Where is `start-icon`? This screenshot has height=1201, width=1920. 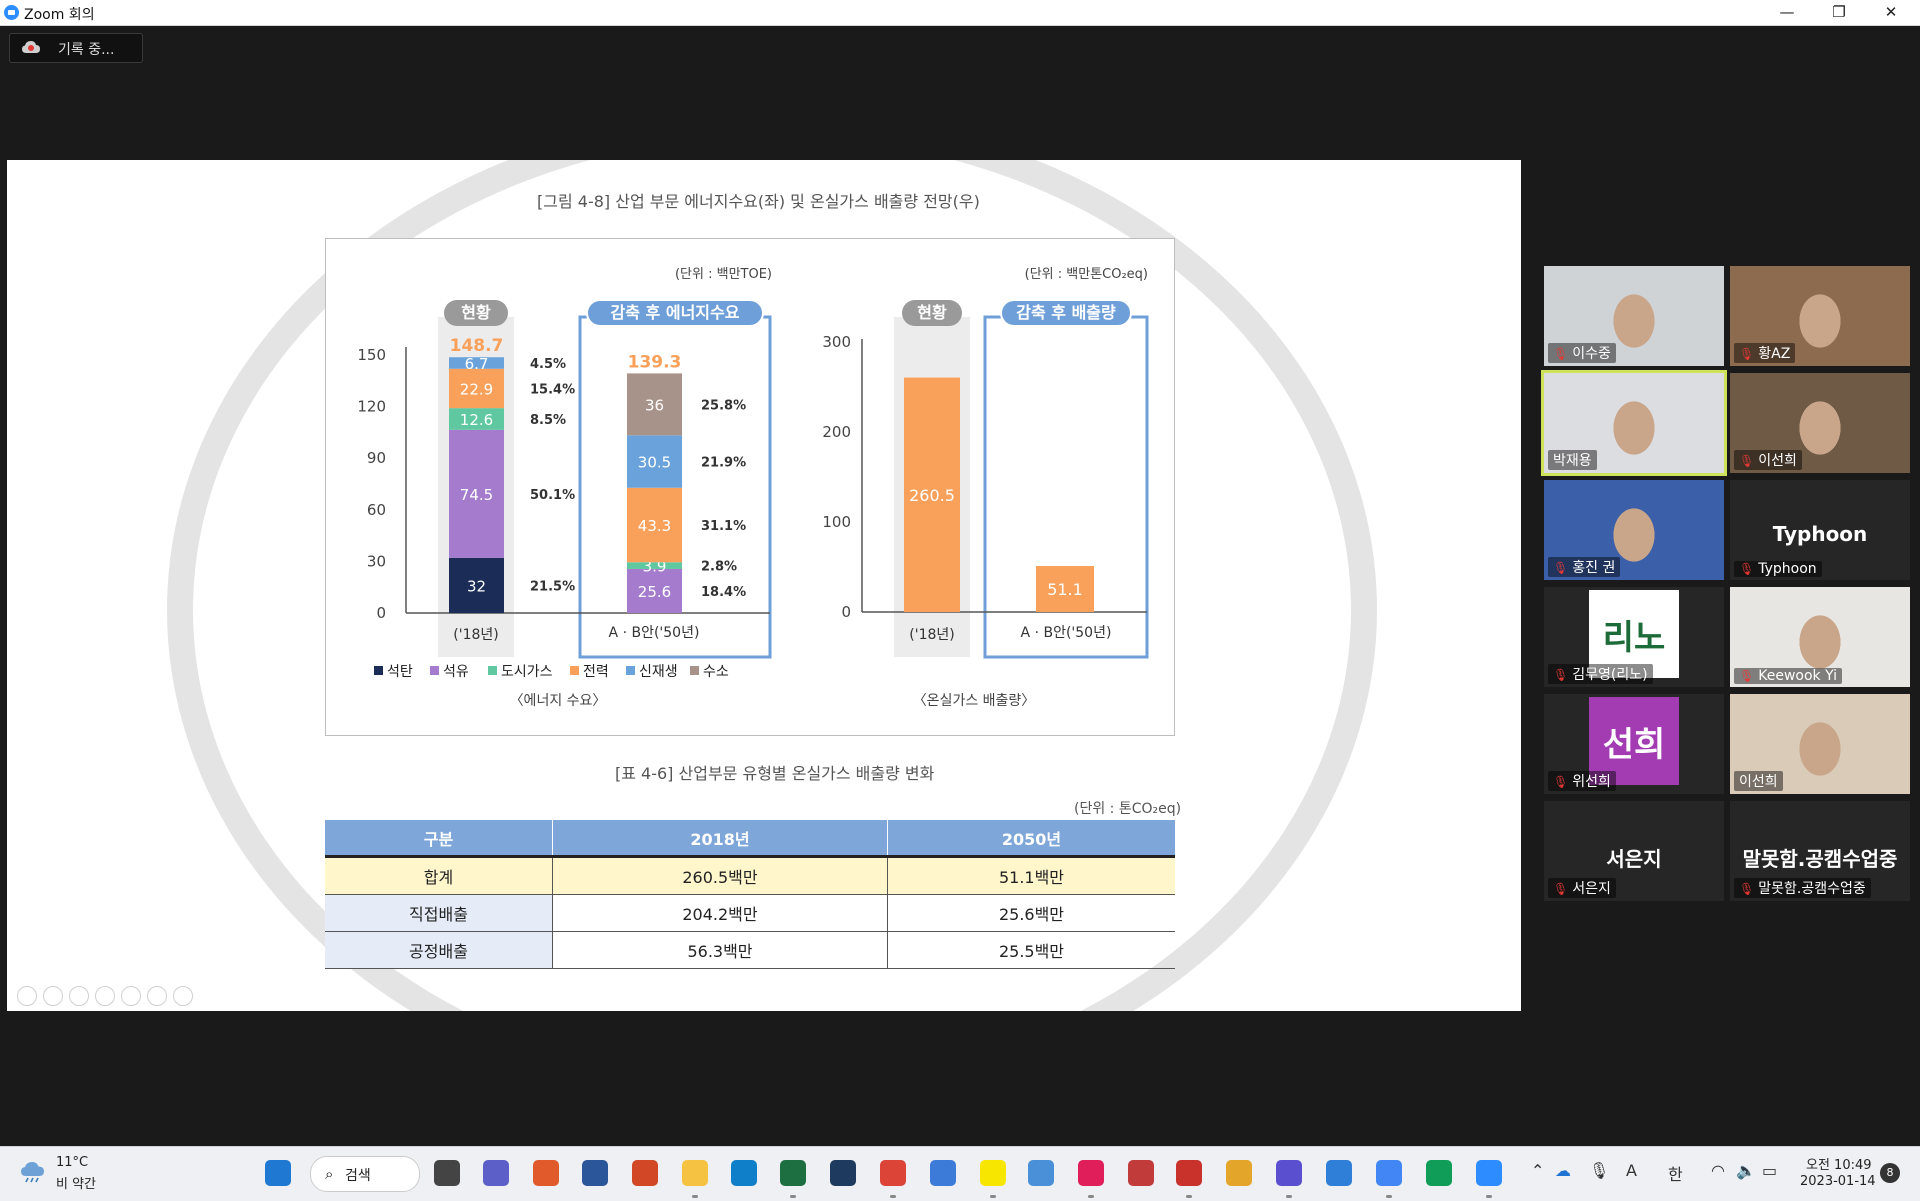
start-icon is located at coordinates (278, 1173).